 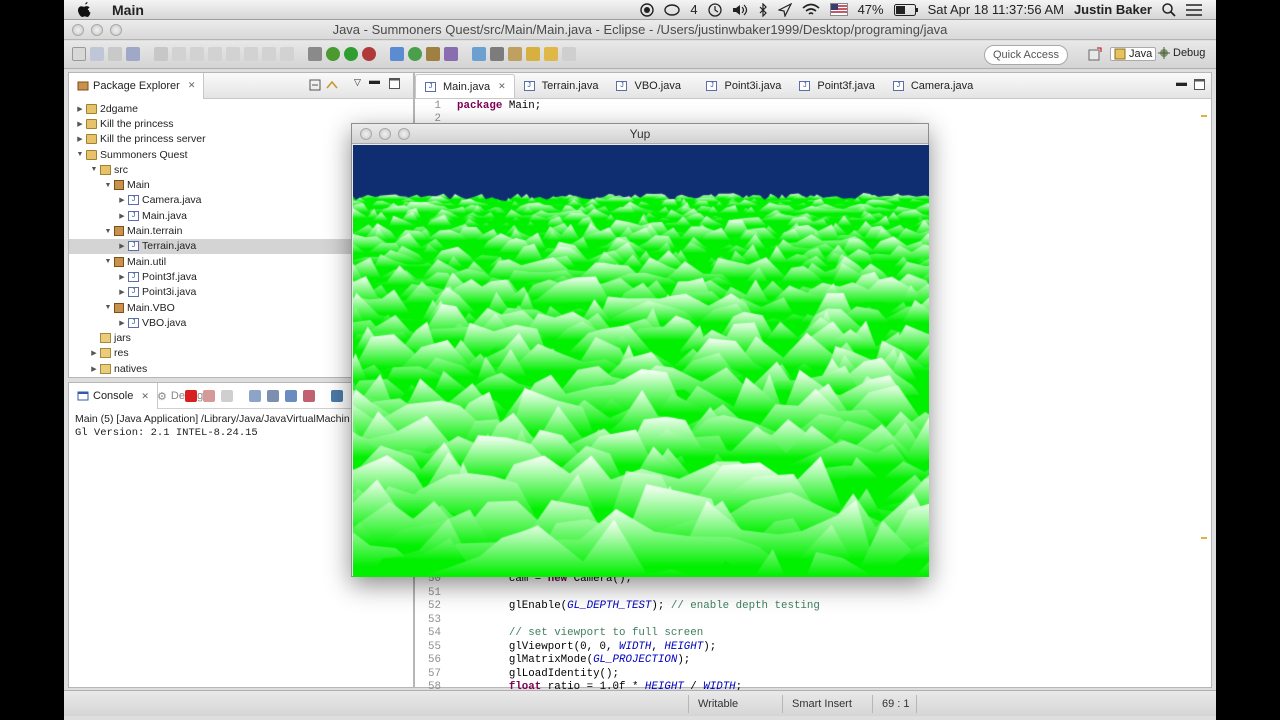 I want to click on yup-close-button, so click(x=366, y=134).